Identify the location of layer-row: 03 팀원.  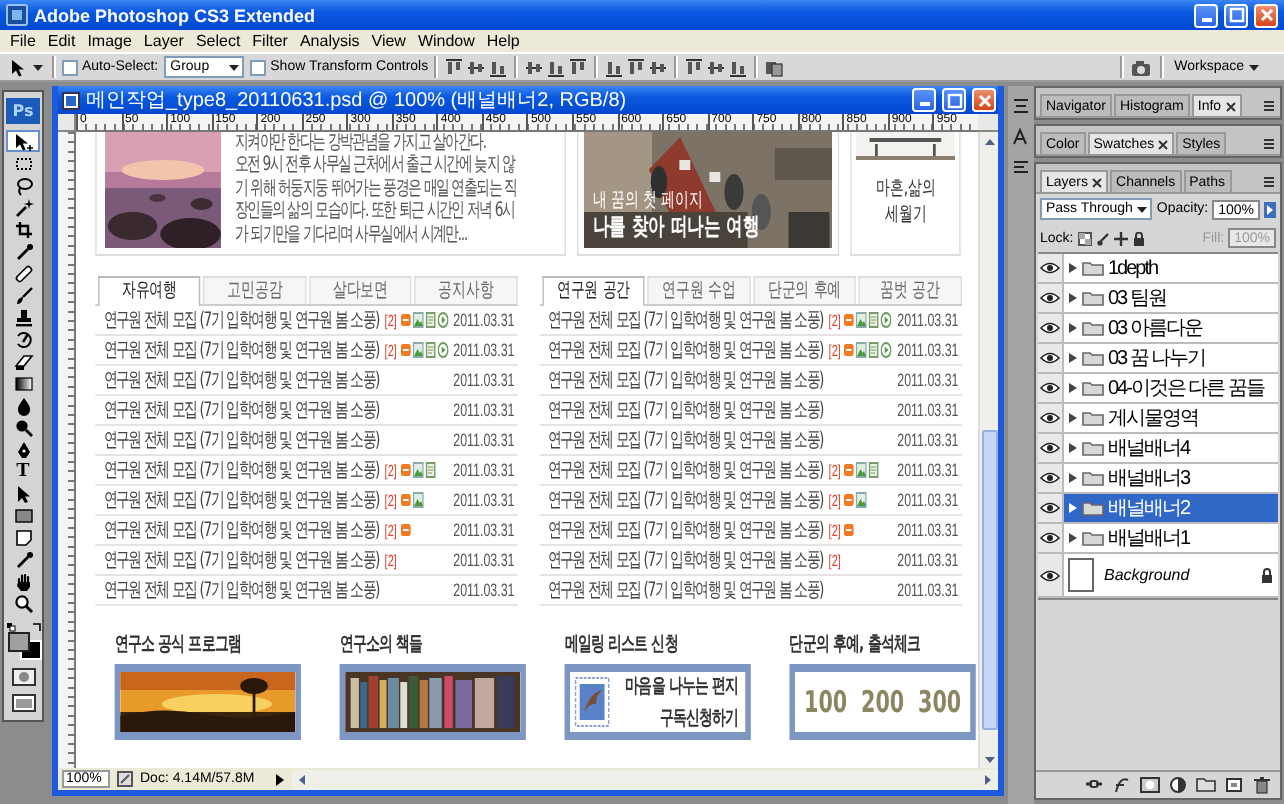
(1158, 299).